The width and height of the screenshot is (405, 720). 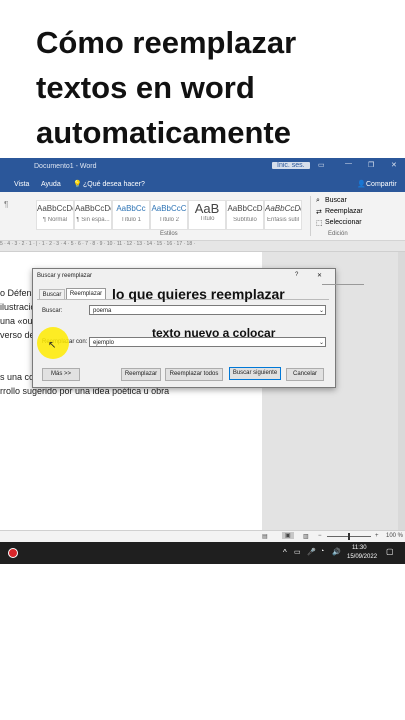 I want to click on doc-line-3: una «ou, so click(x=16, y=321).